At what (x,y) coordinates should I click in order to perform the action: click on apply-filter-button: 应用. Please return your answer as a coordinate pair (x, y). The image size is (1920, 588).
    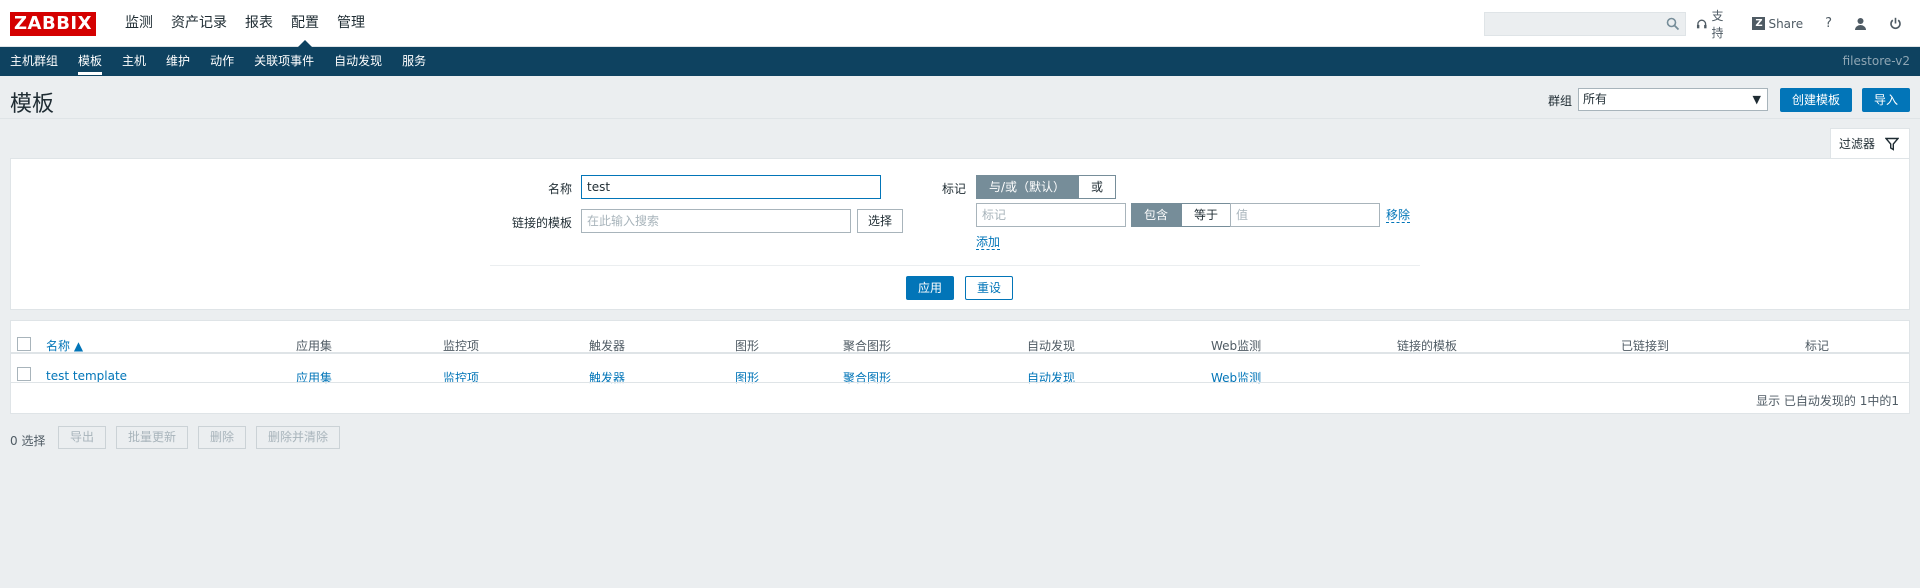
    Looking at the image, I should click on (930, 288).